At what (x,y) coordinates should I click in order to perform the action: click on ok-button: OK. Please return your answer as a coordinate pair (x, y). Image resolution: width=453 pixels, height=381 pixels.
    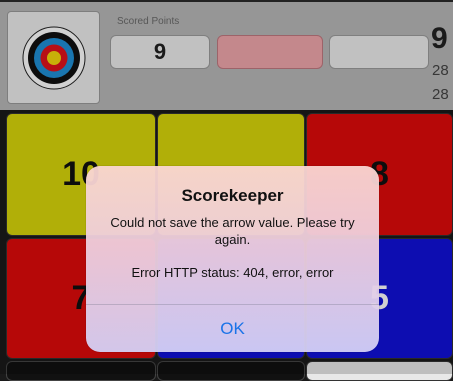
    Looking at the image, I should click on (232, 328).